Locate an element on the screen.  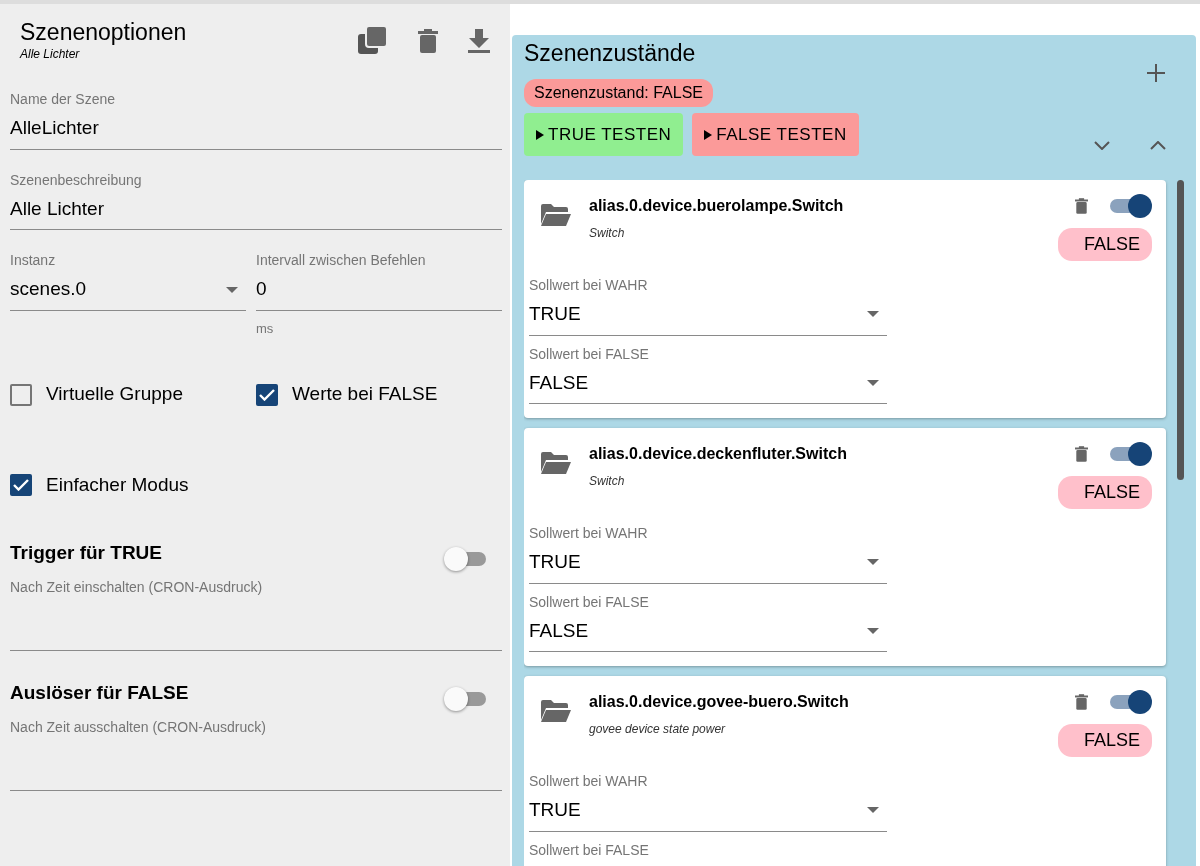
member-id: alias.0.device.govee-buero.Switch is located at coordinates (719, 702).